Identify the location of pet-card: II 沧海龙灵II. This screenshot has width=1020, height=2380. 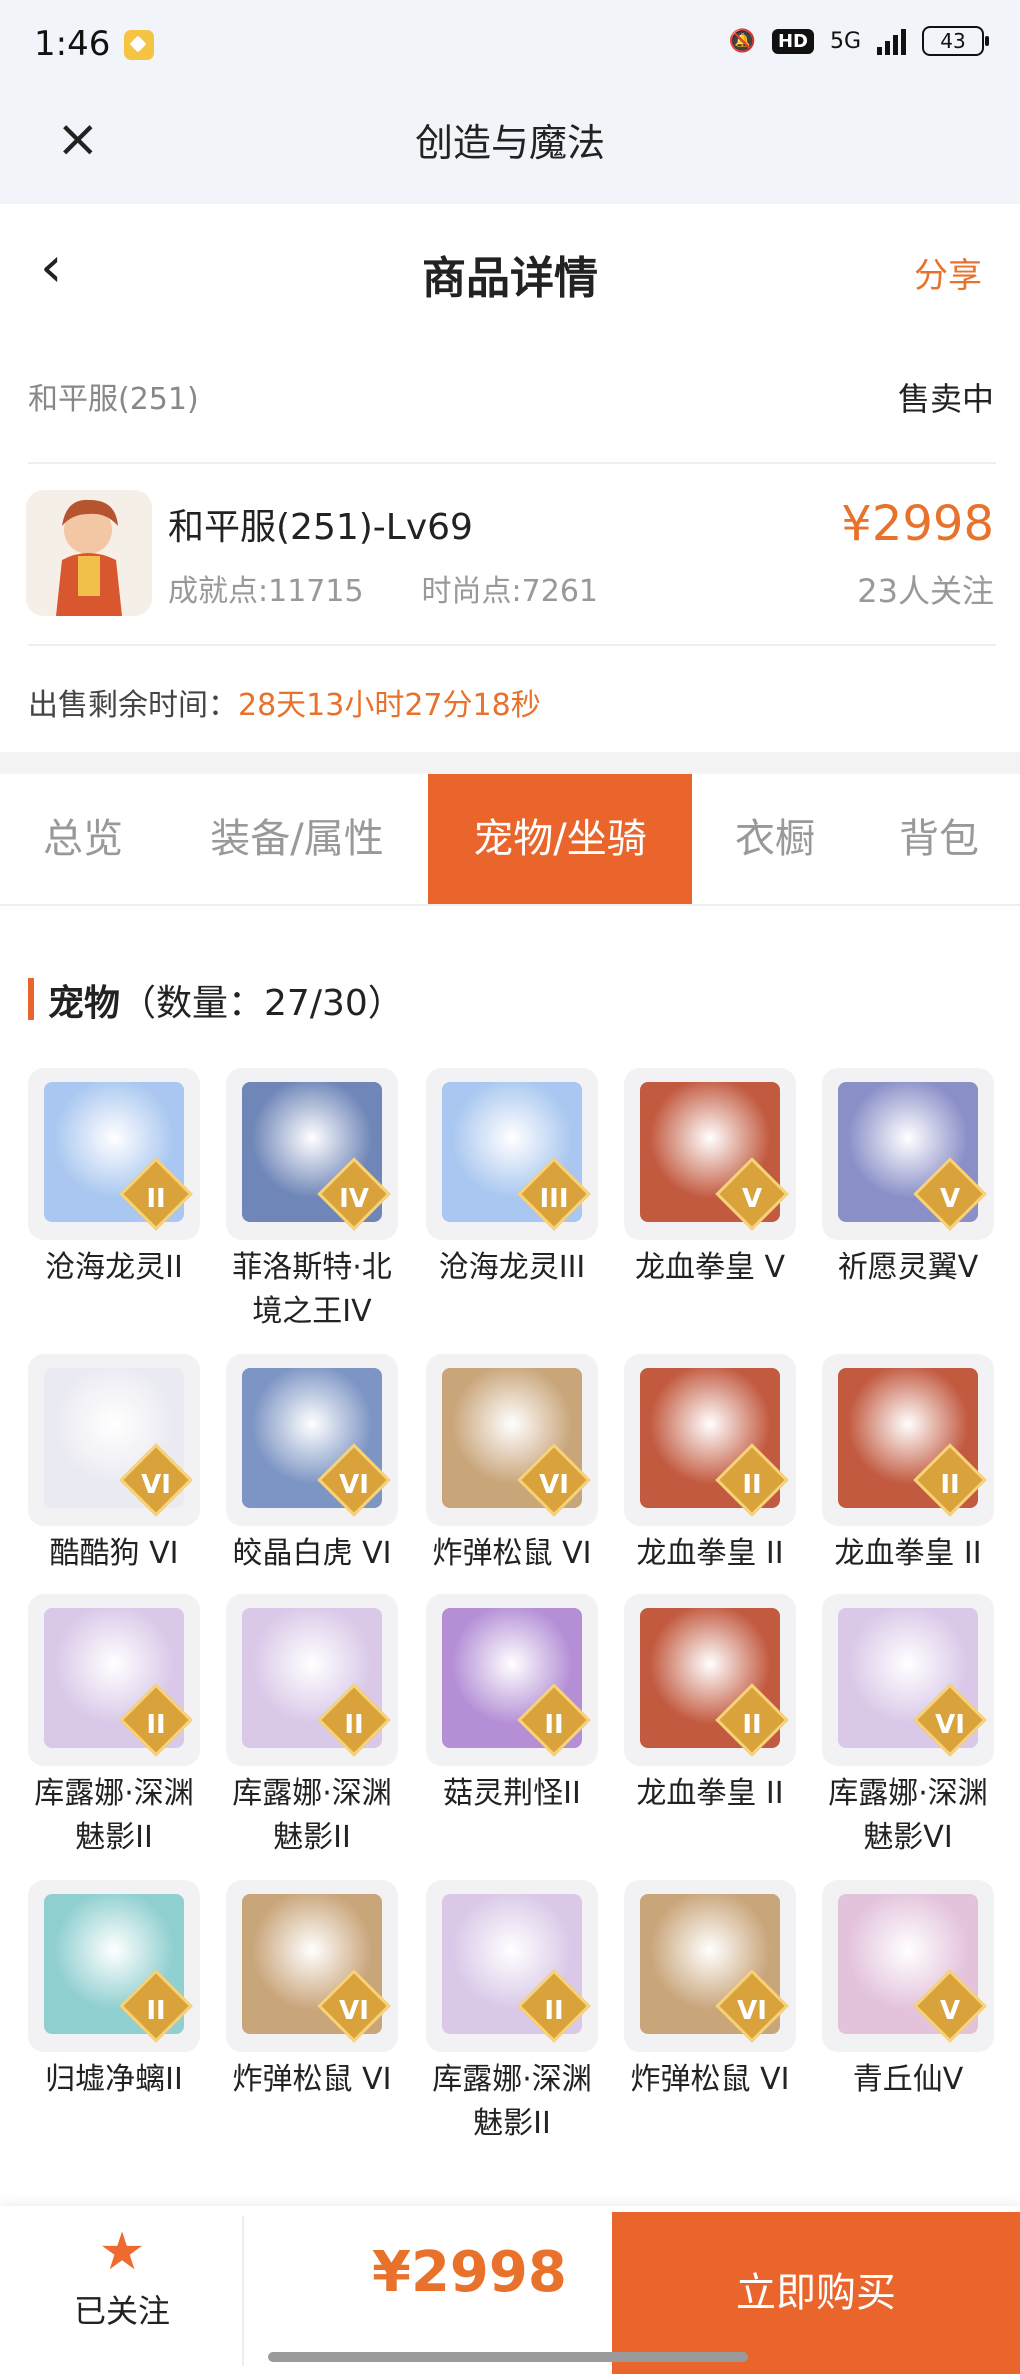
(114, 1179).